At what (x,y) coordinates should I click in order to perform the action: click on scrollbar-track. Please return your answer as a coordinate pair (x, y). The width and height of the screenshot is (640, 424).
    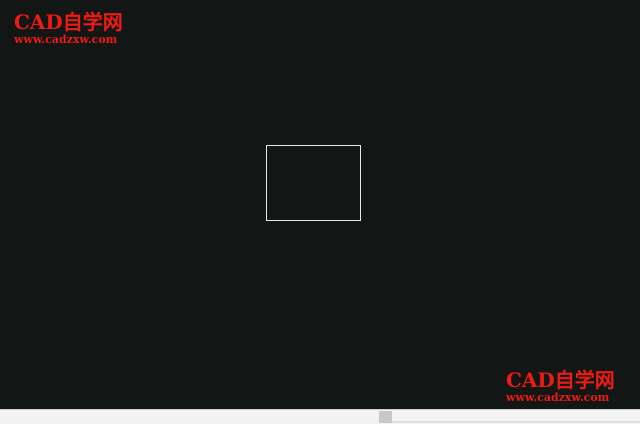
    Looking at the image, I should click on (516, 422).